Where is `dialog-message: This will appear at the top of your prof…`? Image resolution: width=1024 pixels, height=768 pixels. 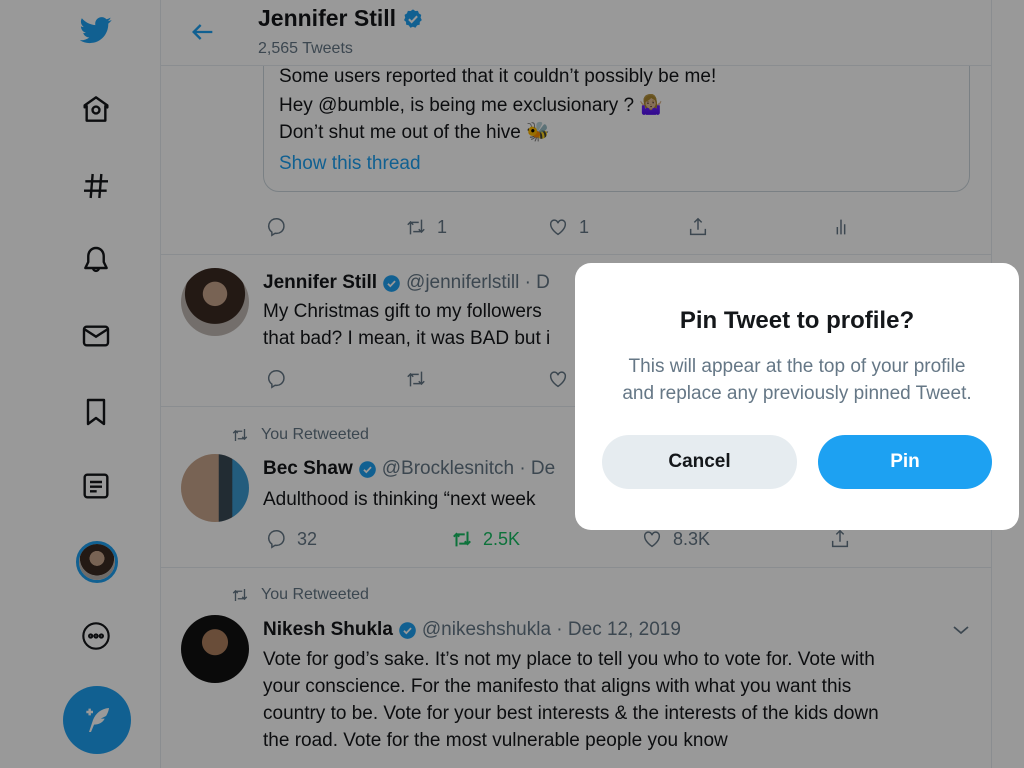
dialog-message: This will appear at the top of your prof… is located at coordinates (797, 380).